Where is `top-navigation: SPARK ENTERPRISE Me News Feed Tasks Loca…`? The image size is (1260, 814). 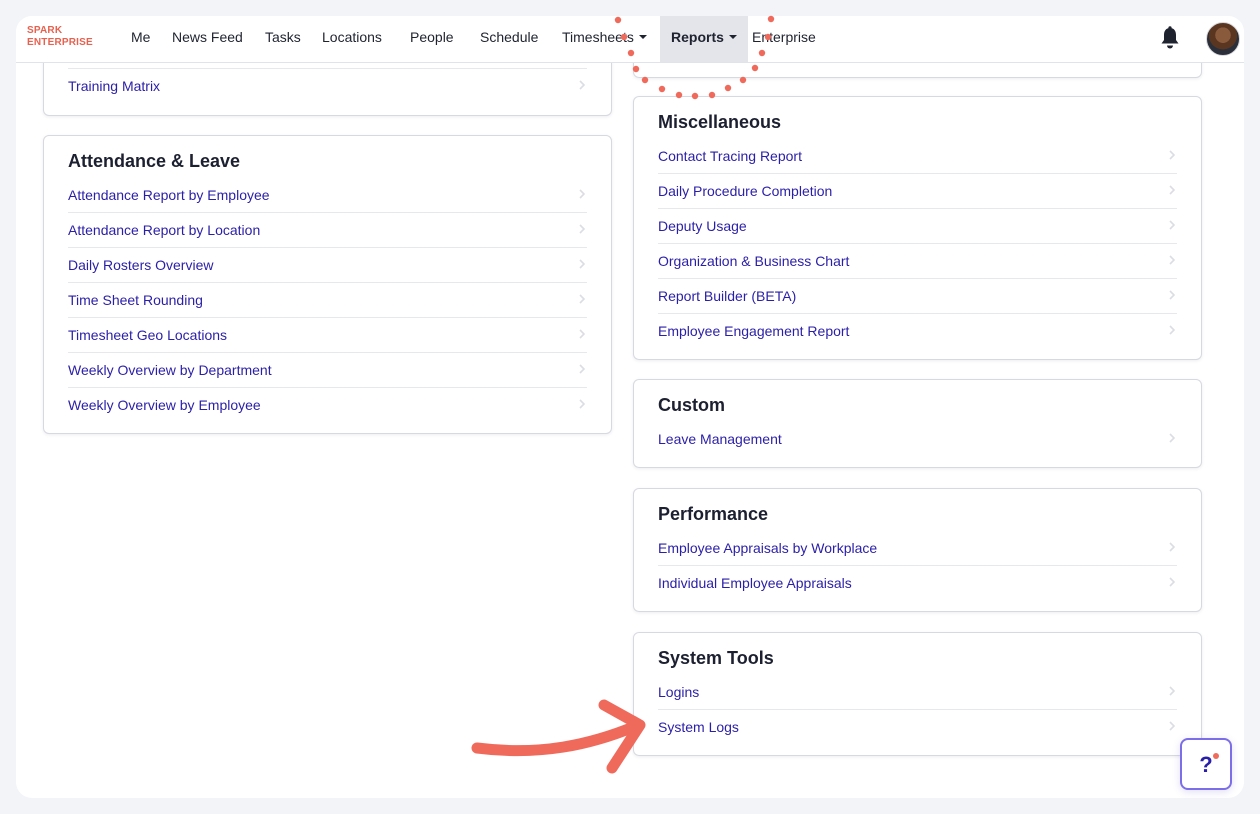 top-navigation: SPARK ENTERPRISE Me News Feed Tasks Loca… is located at coordinates (630, 39).